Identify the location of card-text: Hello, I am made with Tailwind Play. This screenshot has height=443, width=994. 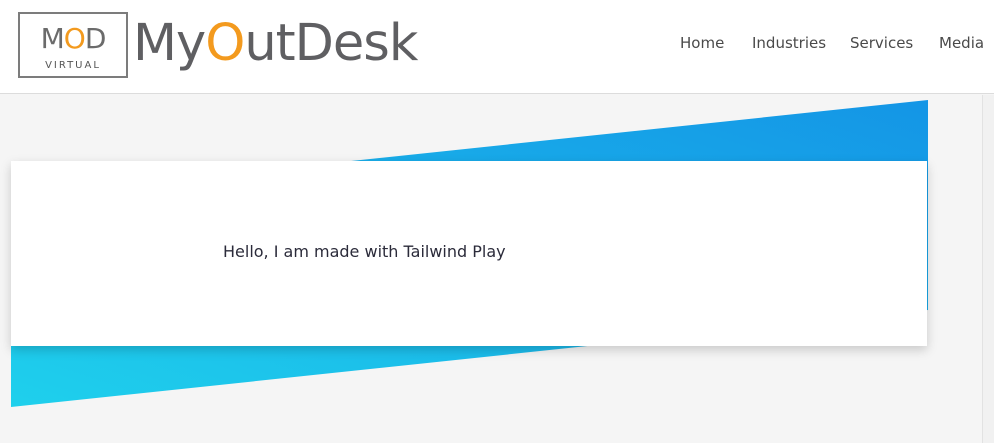
(364, 251).